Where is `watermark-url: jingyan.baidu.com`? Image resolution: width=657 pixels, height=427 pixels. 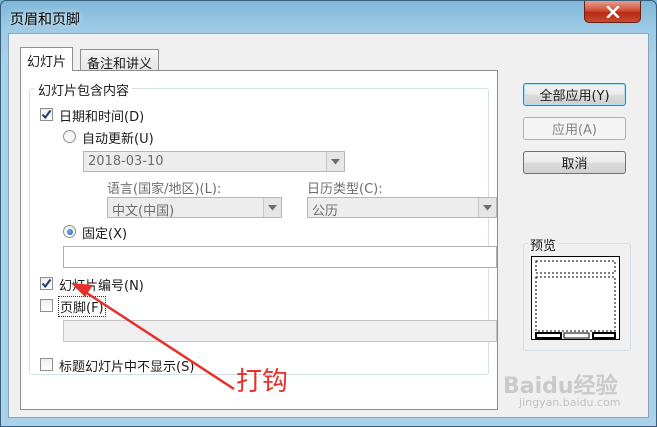
watermark-url: jingyan.baidu.com is located at coordinates (570, 402).